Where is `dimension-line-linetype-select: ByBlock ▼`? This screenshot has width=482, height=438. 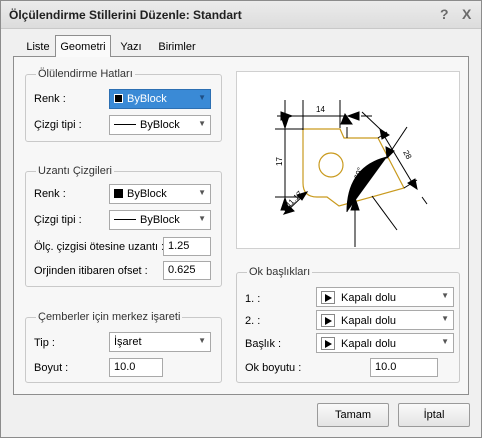 dimension-line-linetype-select: ByBlock ▼ is located at coordinates (160, 125).